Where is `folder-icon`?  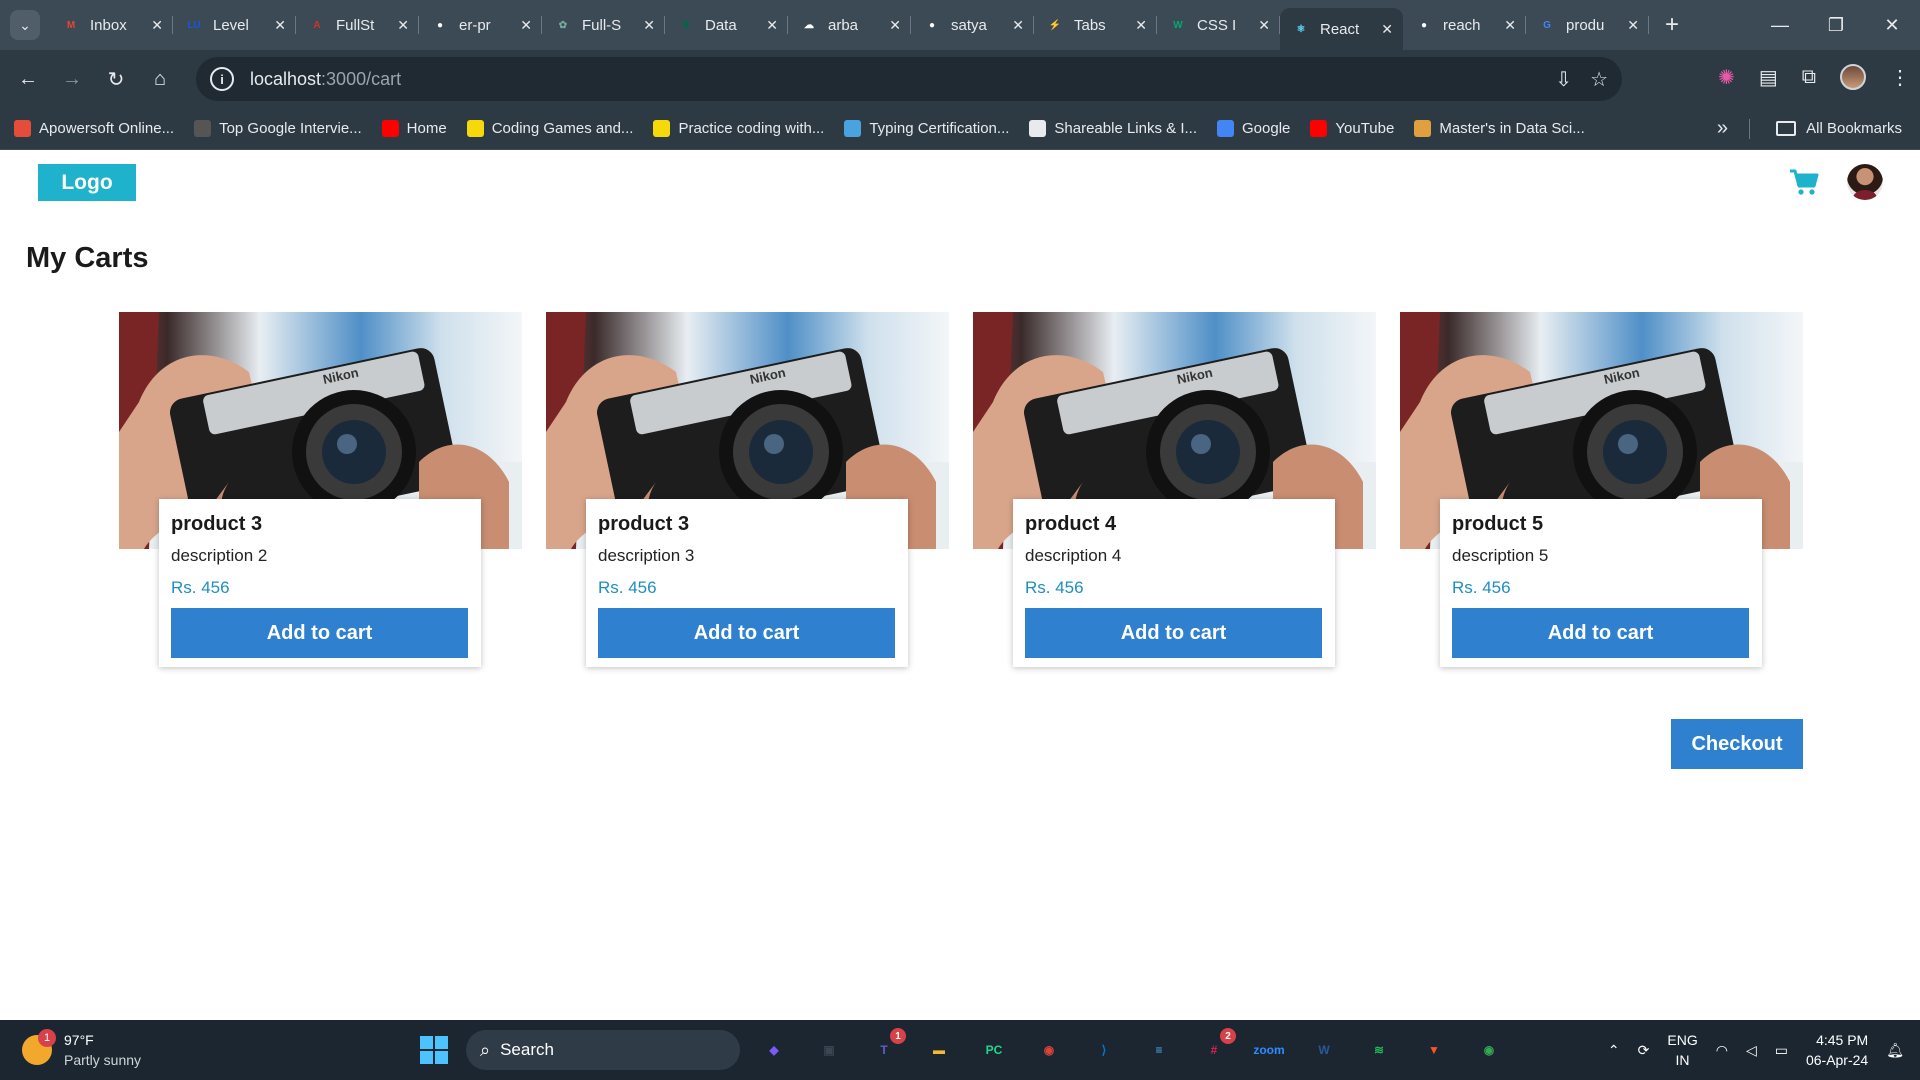 folder-icon is located at coordinates (1786, 128).